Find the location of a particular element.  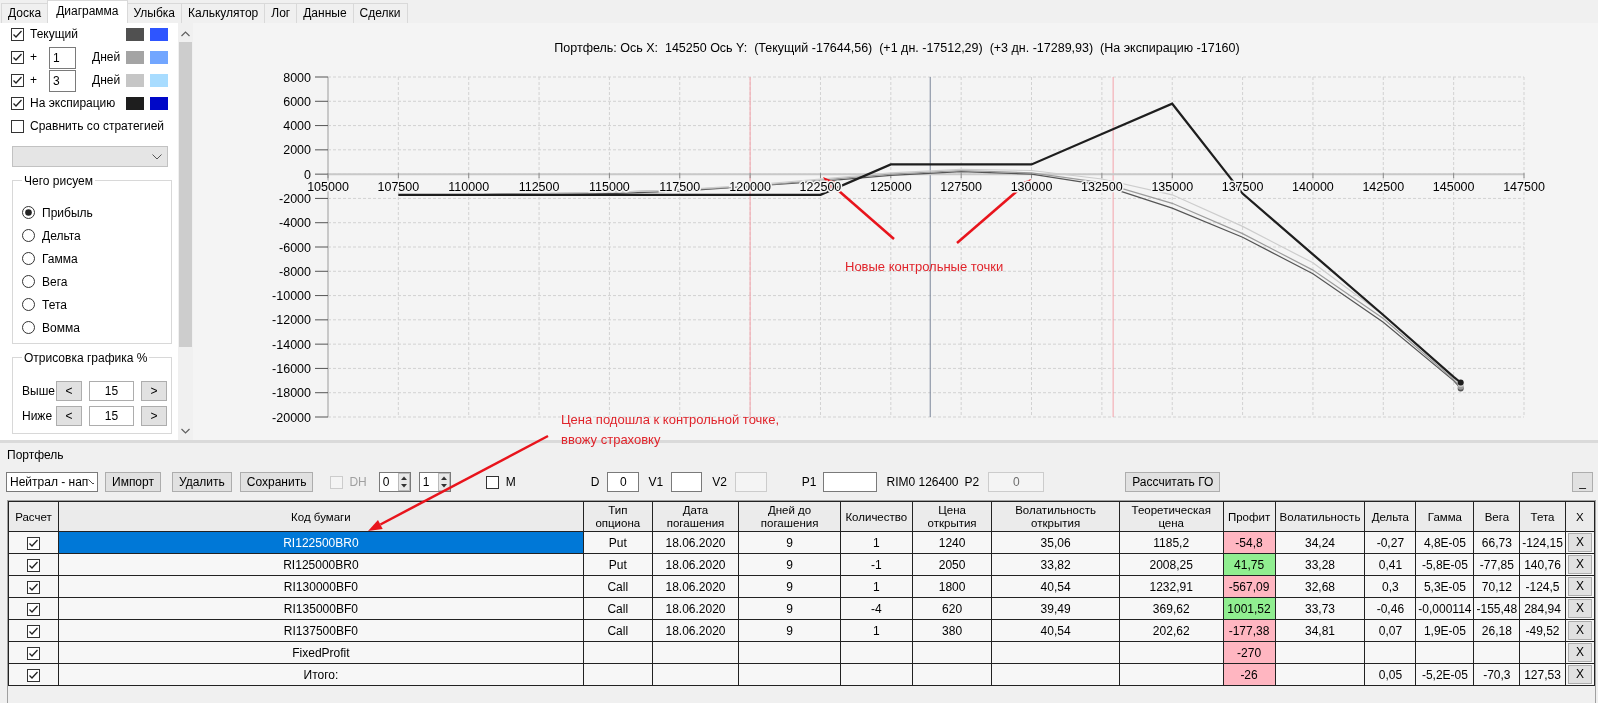

checkbox-label: Текущий is located at coordinates (54, 34).